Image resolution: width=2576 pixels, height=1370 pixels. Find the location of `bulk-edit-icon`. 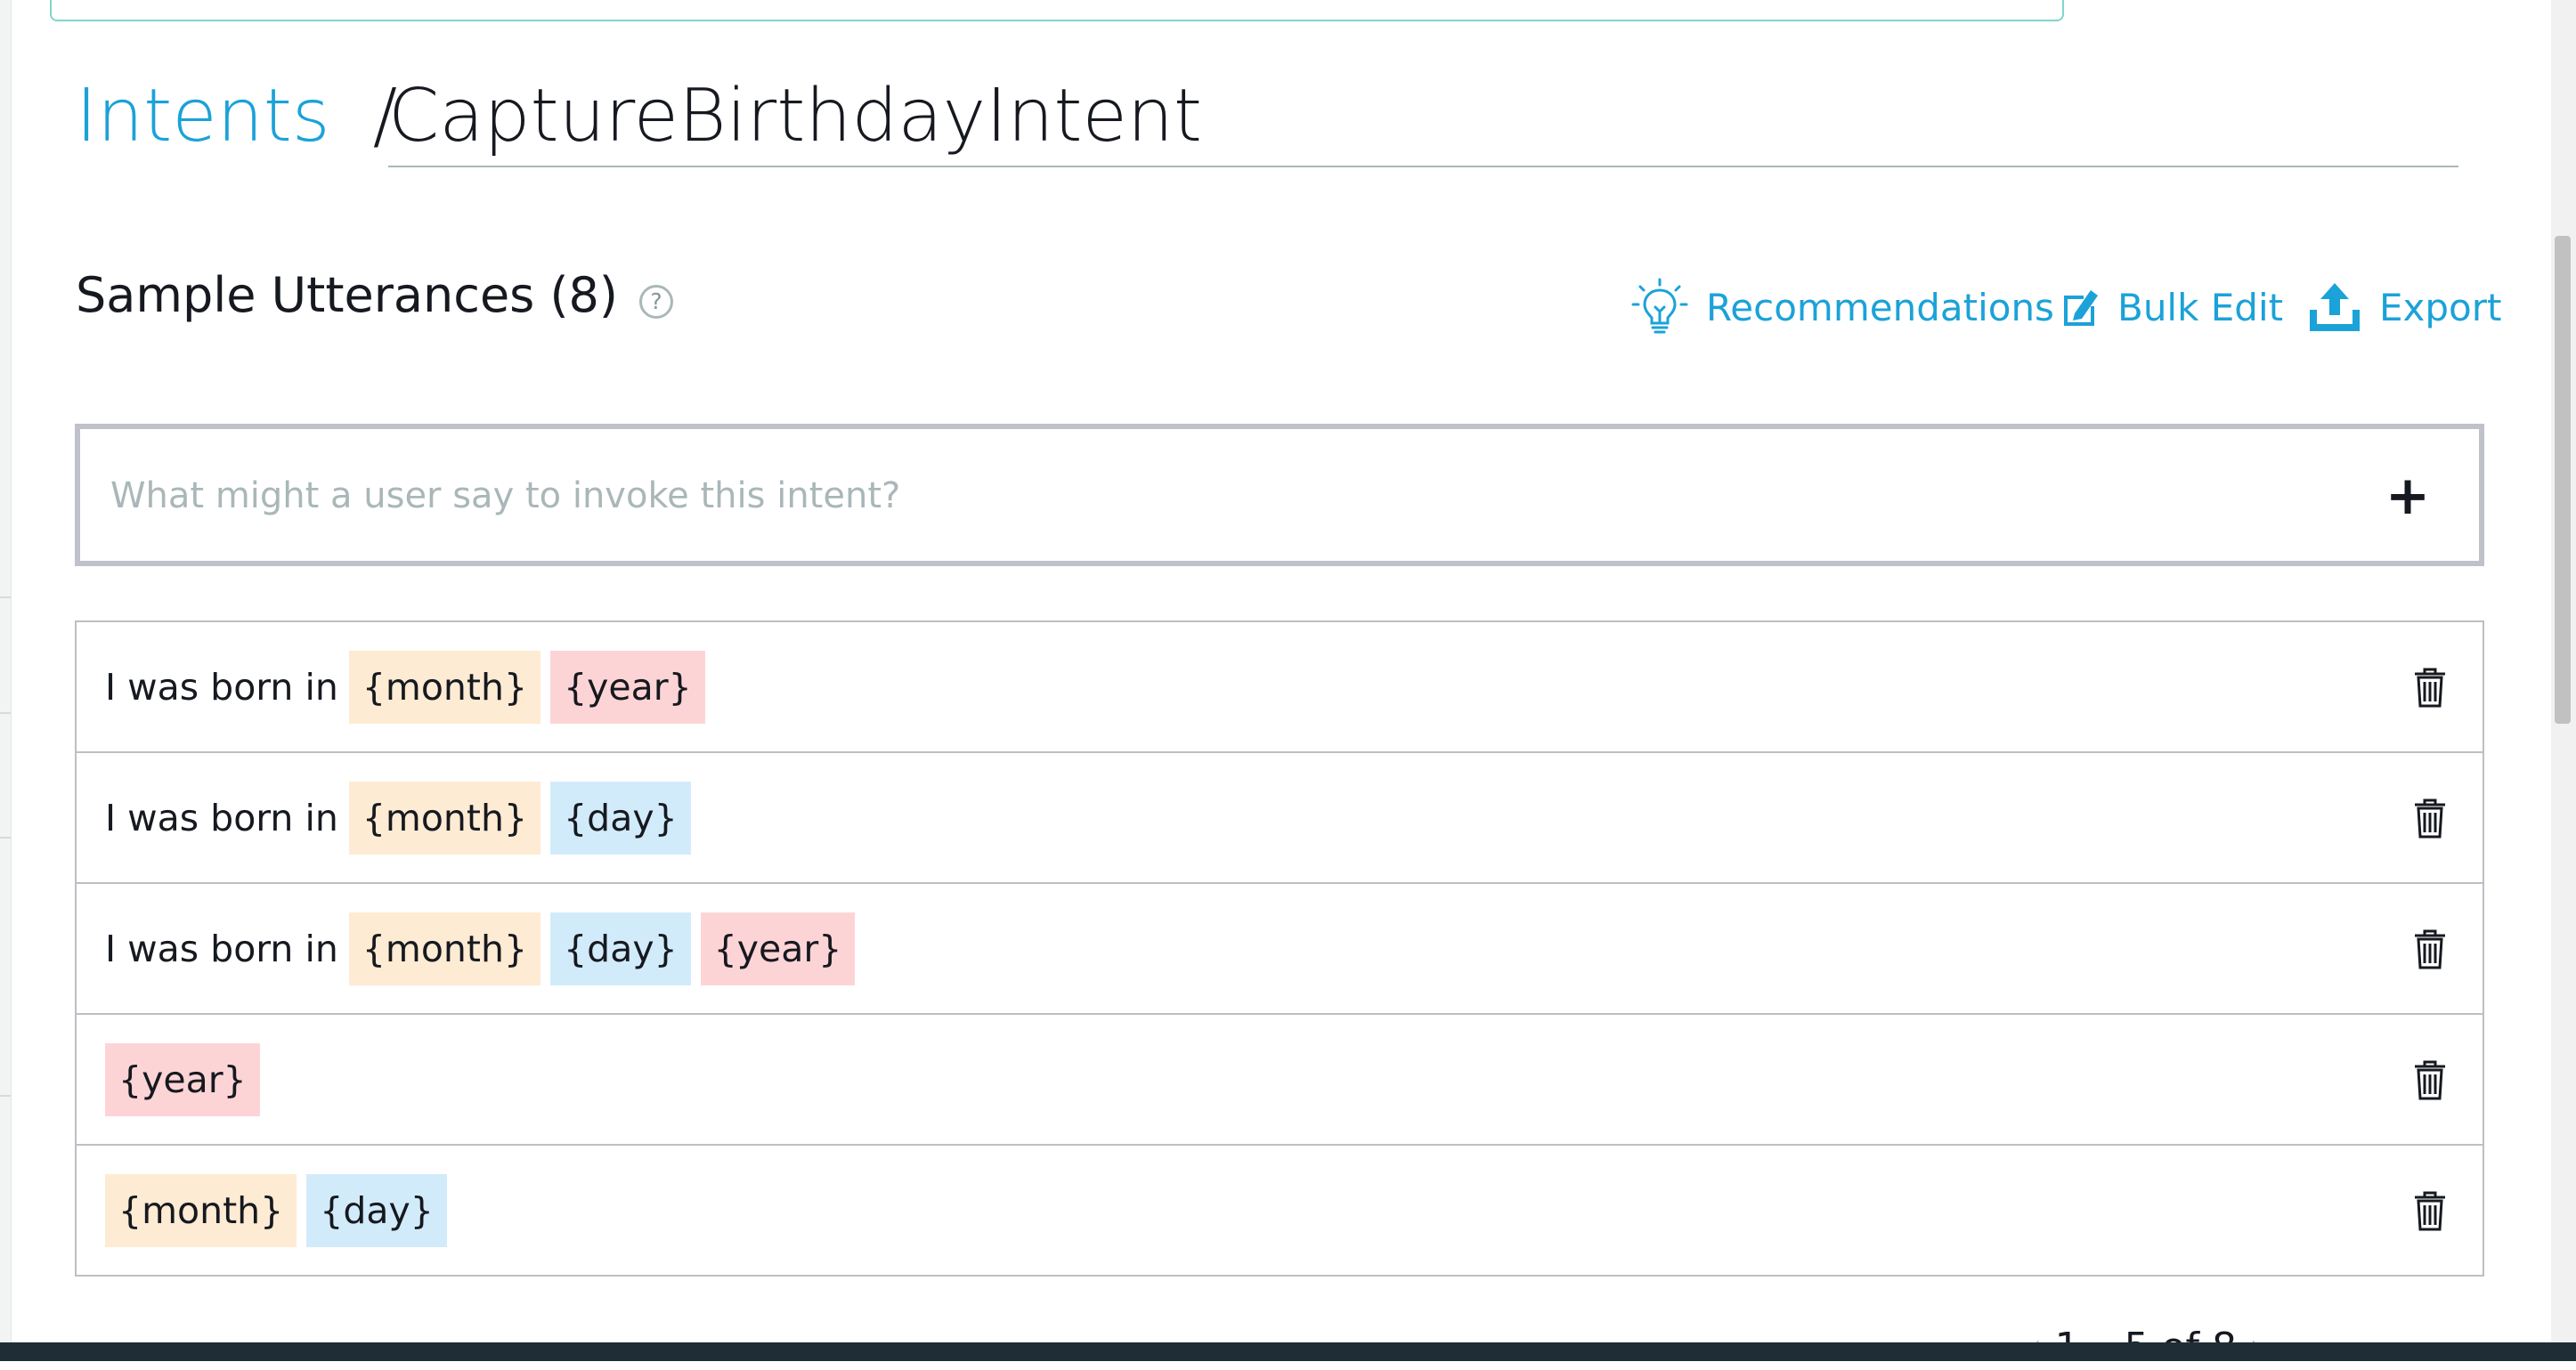

bulk-edit-icon is located at coordinates (2081, 308).